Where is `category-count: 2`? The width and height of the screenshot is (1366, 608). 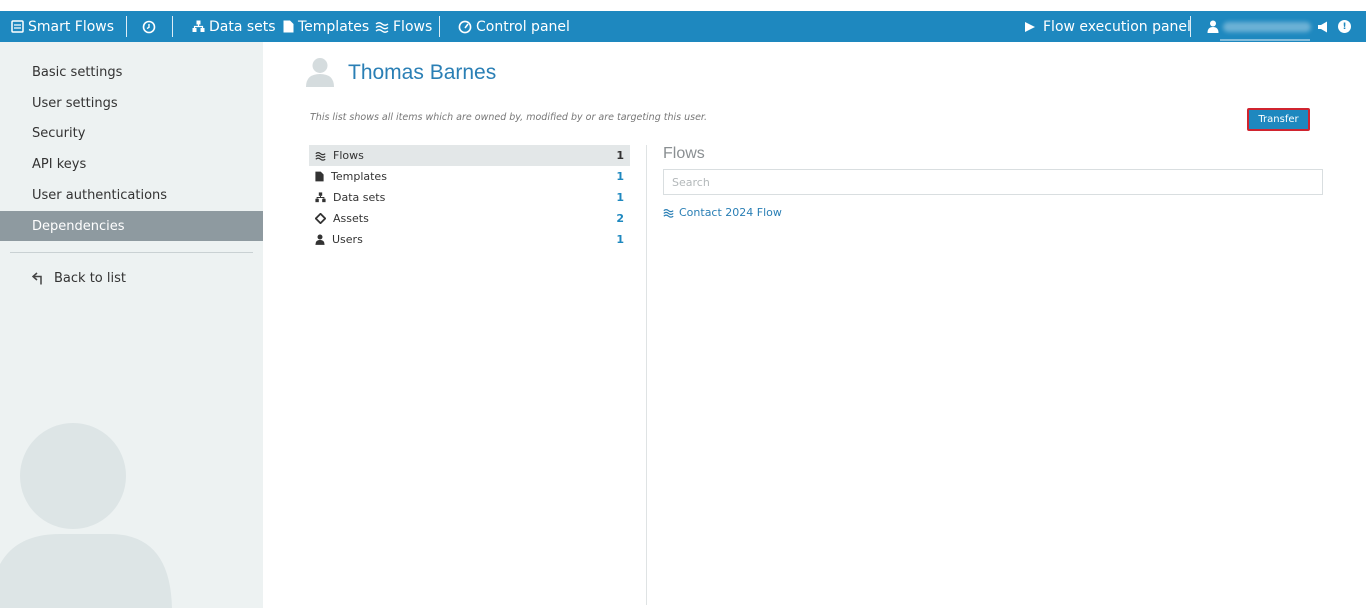 category-count: 2 is located at coordinates (620, 218).